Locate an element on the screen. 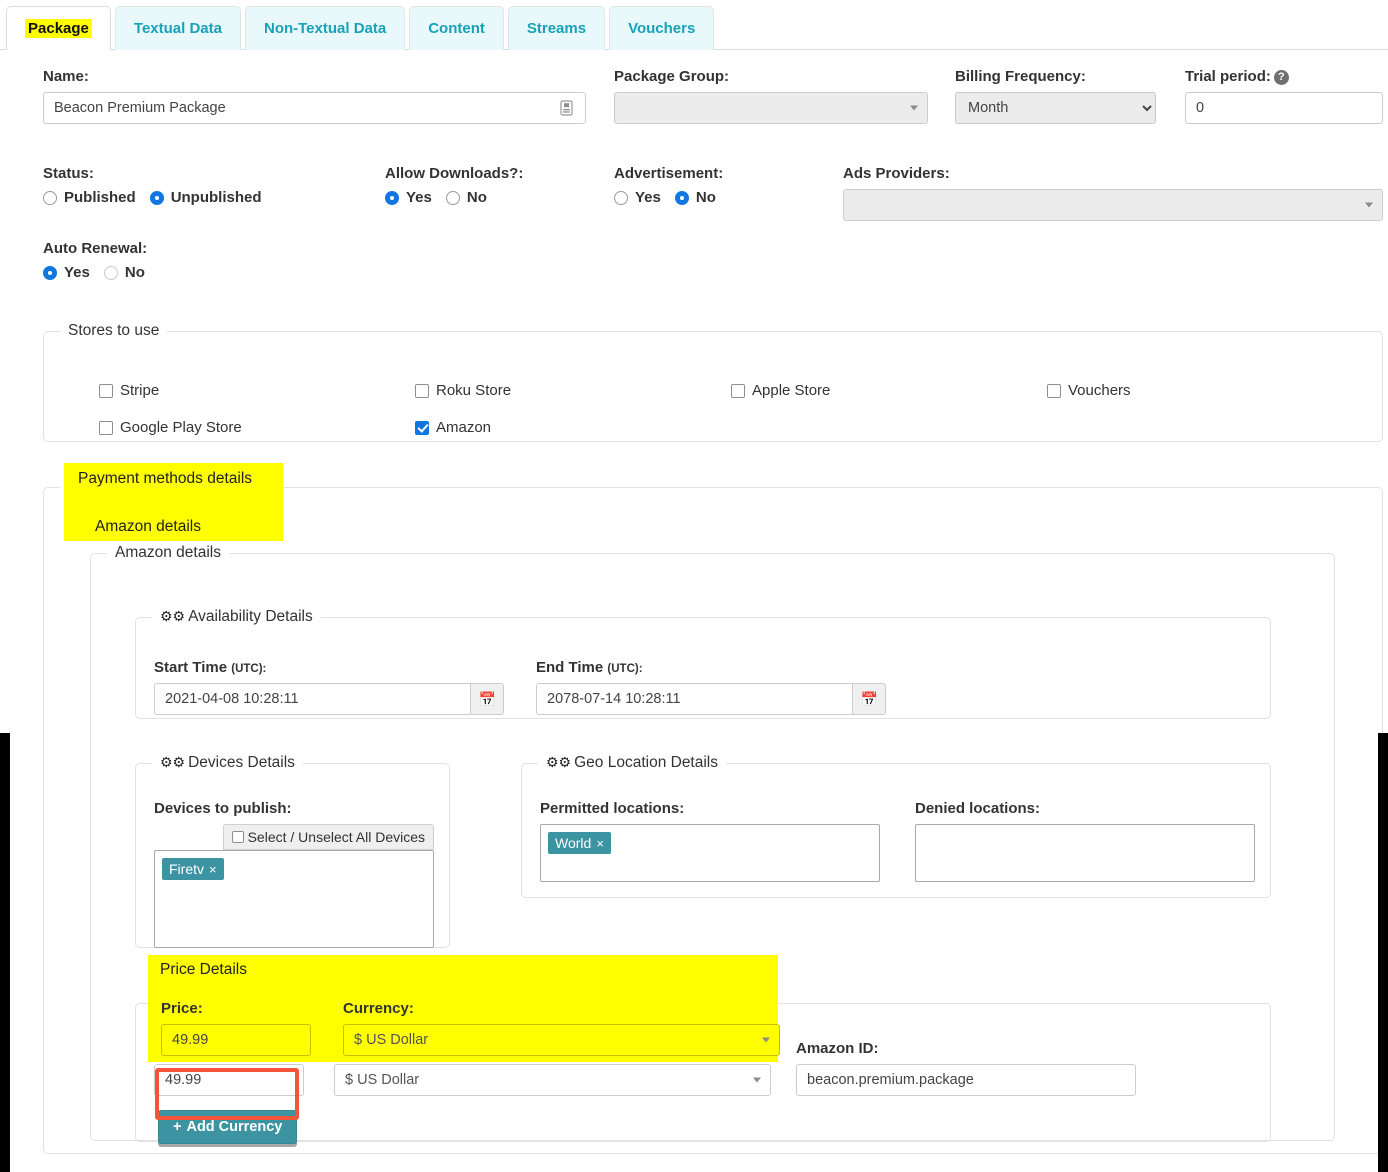  end-time-field-group: End Time (UTC): 📅 is located at coordinates (711, 687).